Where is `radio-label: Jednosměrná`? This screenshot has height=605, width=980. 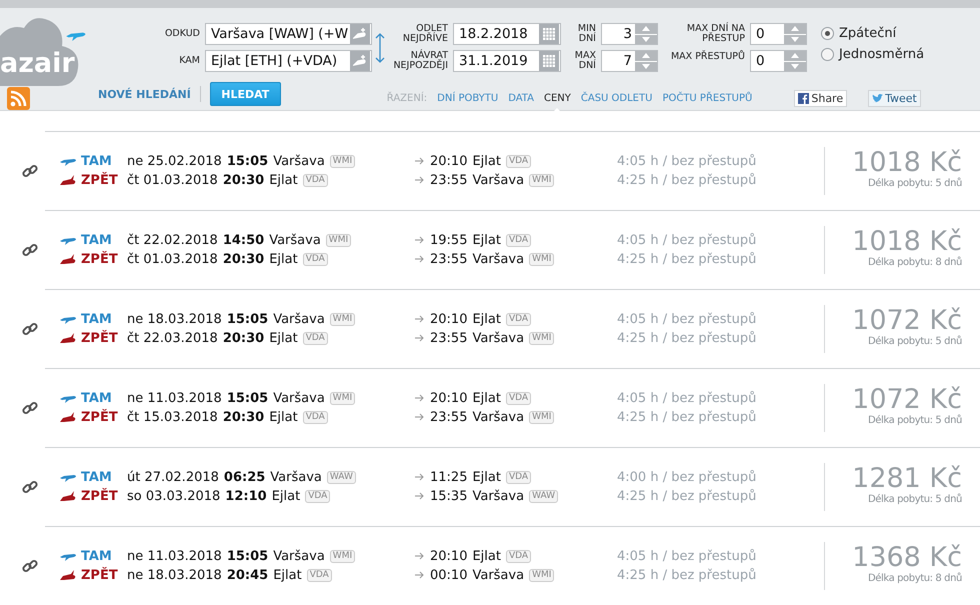
radio-label: Jednosměrná is located at coordinates (881, 54).